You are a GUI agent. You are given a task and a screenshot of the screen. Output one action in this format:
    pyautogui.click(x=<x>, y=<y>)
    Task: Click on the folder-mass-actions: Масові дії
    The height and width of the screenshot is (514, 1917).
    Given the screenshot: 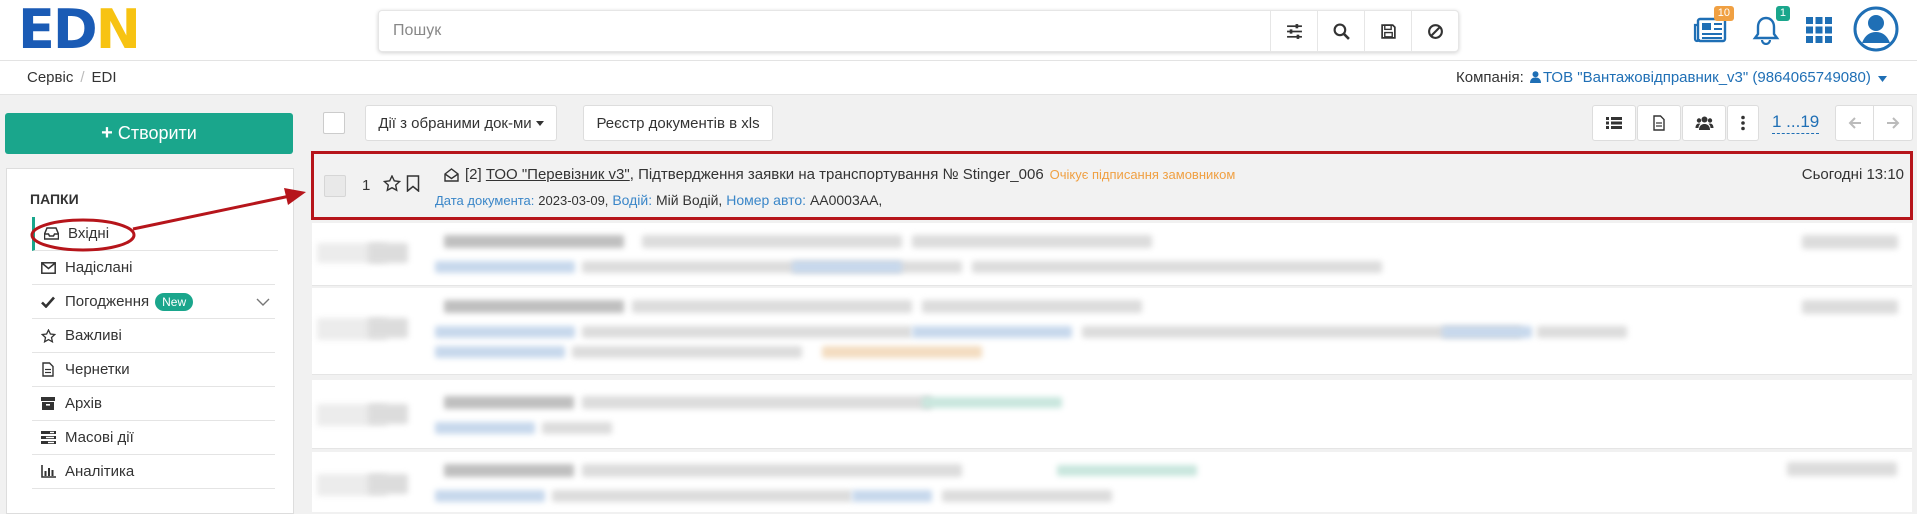 What is the action you would take?
    pyautogui.click(x=153, y=438)
    